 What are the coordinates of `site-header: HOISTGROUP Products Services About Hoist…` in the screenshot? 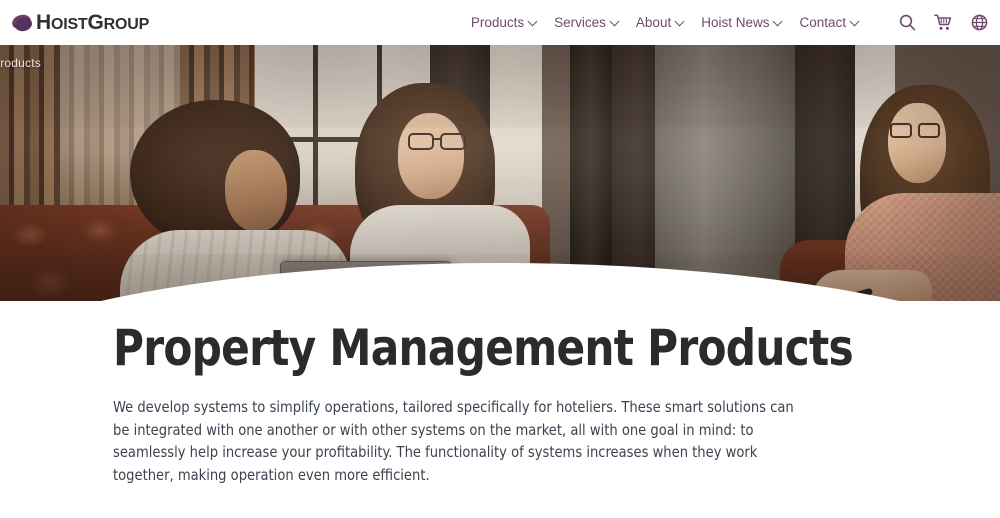 It's located at (500, 22).